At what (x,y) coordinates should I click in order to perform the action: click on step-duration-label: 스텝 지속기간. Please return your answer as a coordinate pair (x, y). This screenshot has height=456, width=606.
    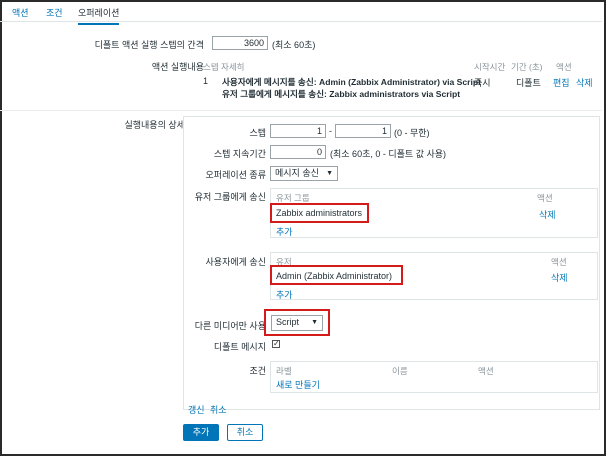
    Looking at the image, I should click on (239, 154).